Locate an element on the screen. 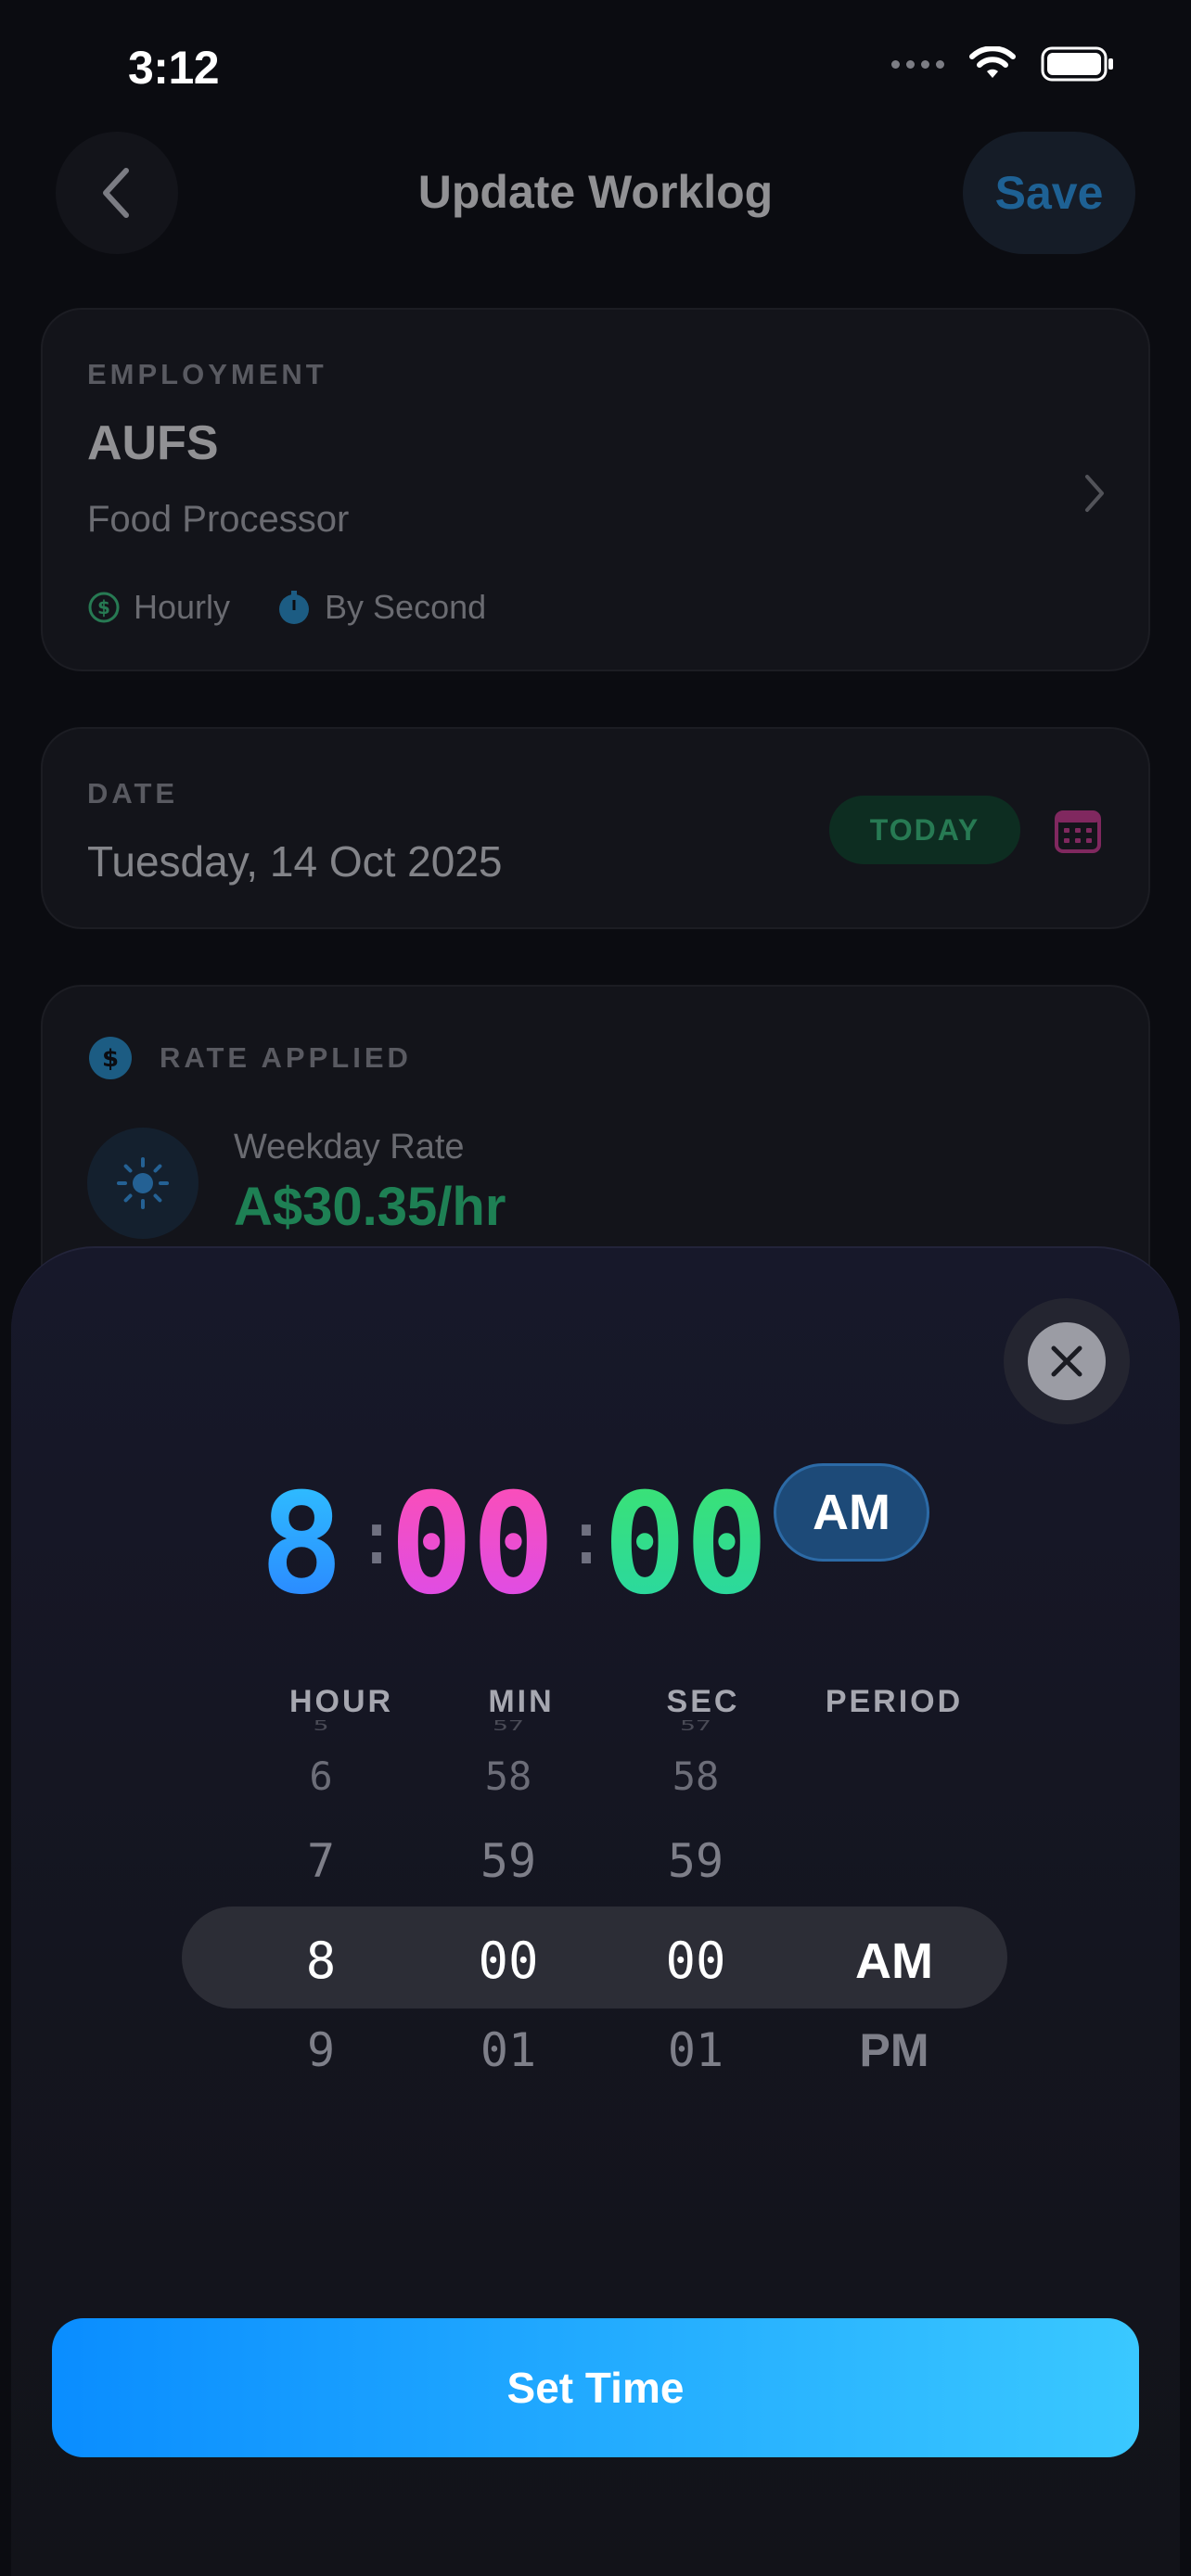 The width and height of the screenshot is (1191, 2576). sun-badge is located at coordinates (142, 1183).